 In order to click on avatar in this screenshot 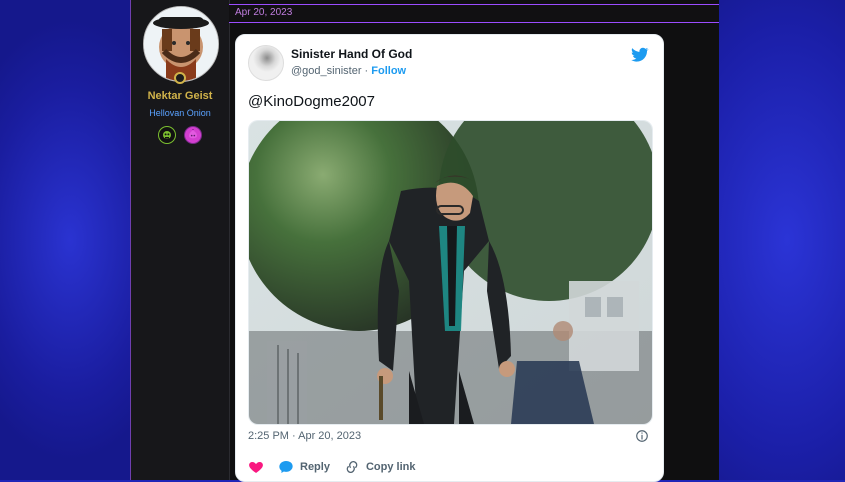, I will do `click(181, 44)`.